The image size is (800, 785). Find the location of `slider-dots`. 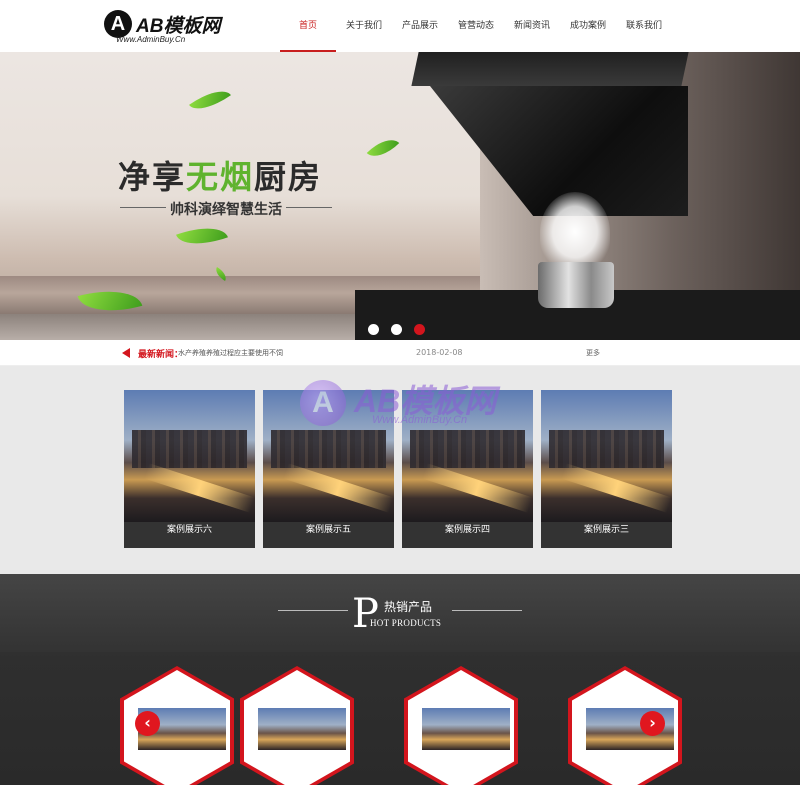

slider-dots is located at coordinates (396, 329).